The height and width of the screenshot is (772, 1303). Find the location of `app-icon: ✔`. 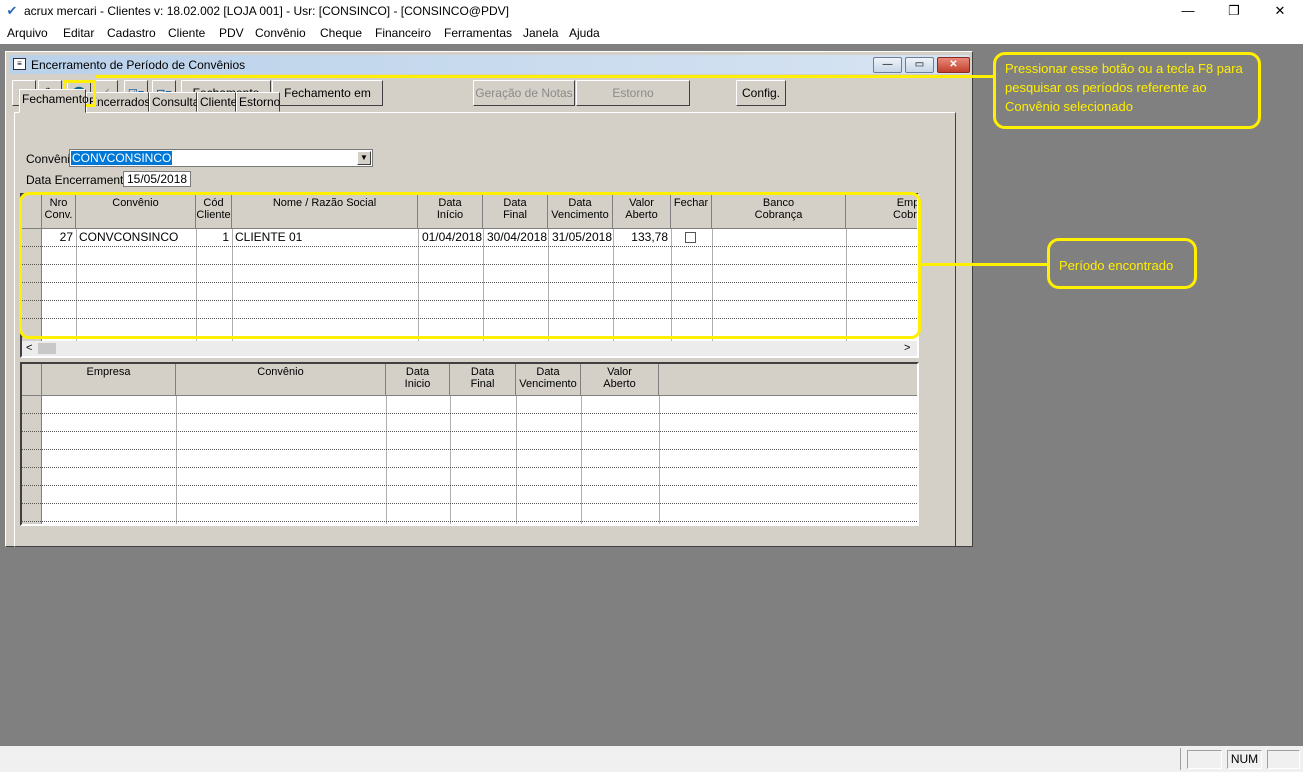

app-icon: ✔ is located at coordinates (12, 10).